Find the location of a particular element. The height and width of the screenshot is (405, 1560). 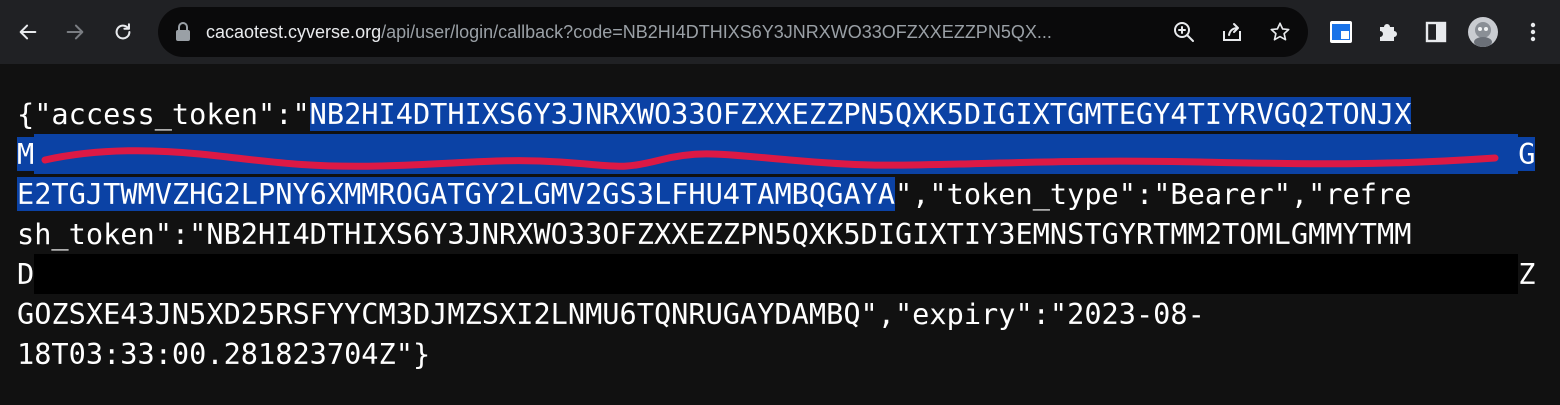

json-text-segment: ","token_type":"Bearer","refre is located at coordinates (1153, 194).